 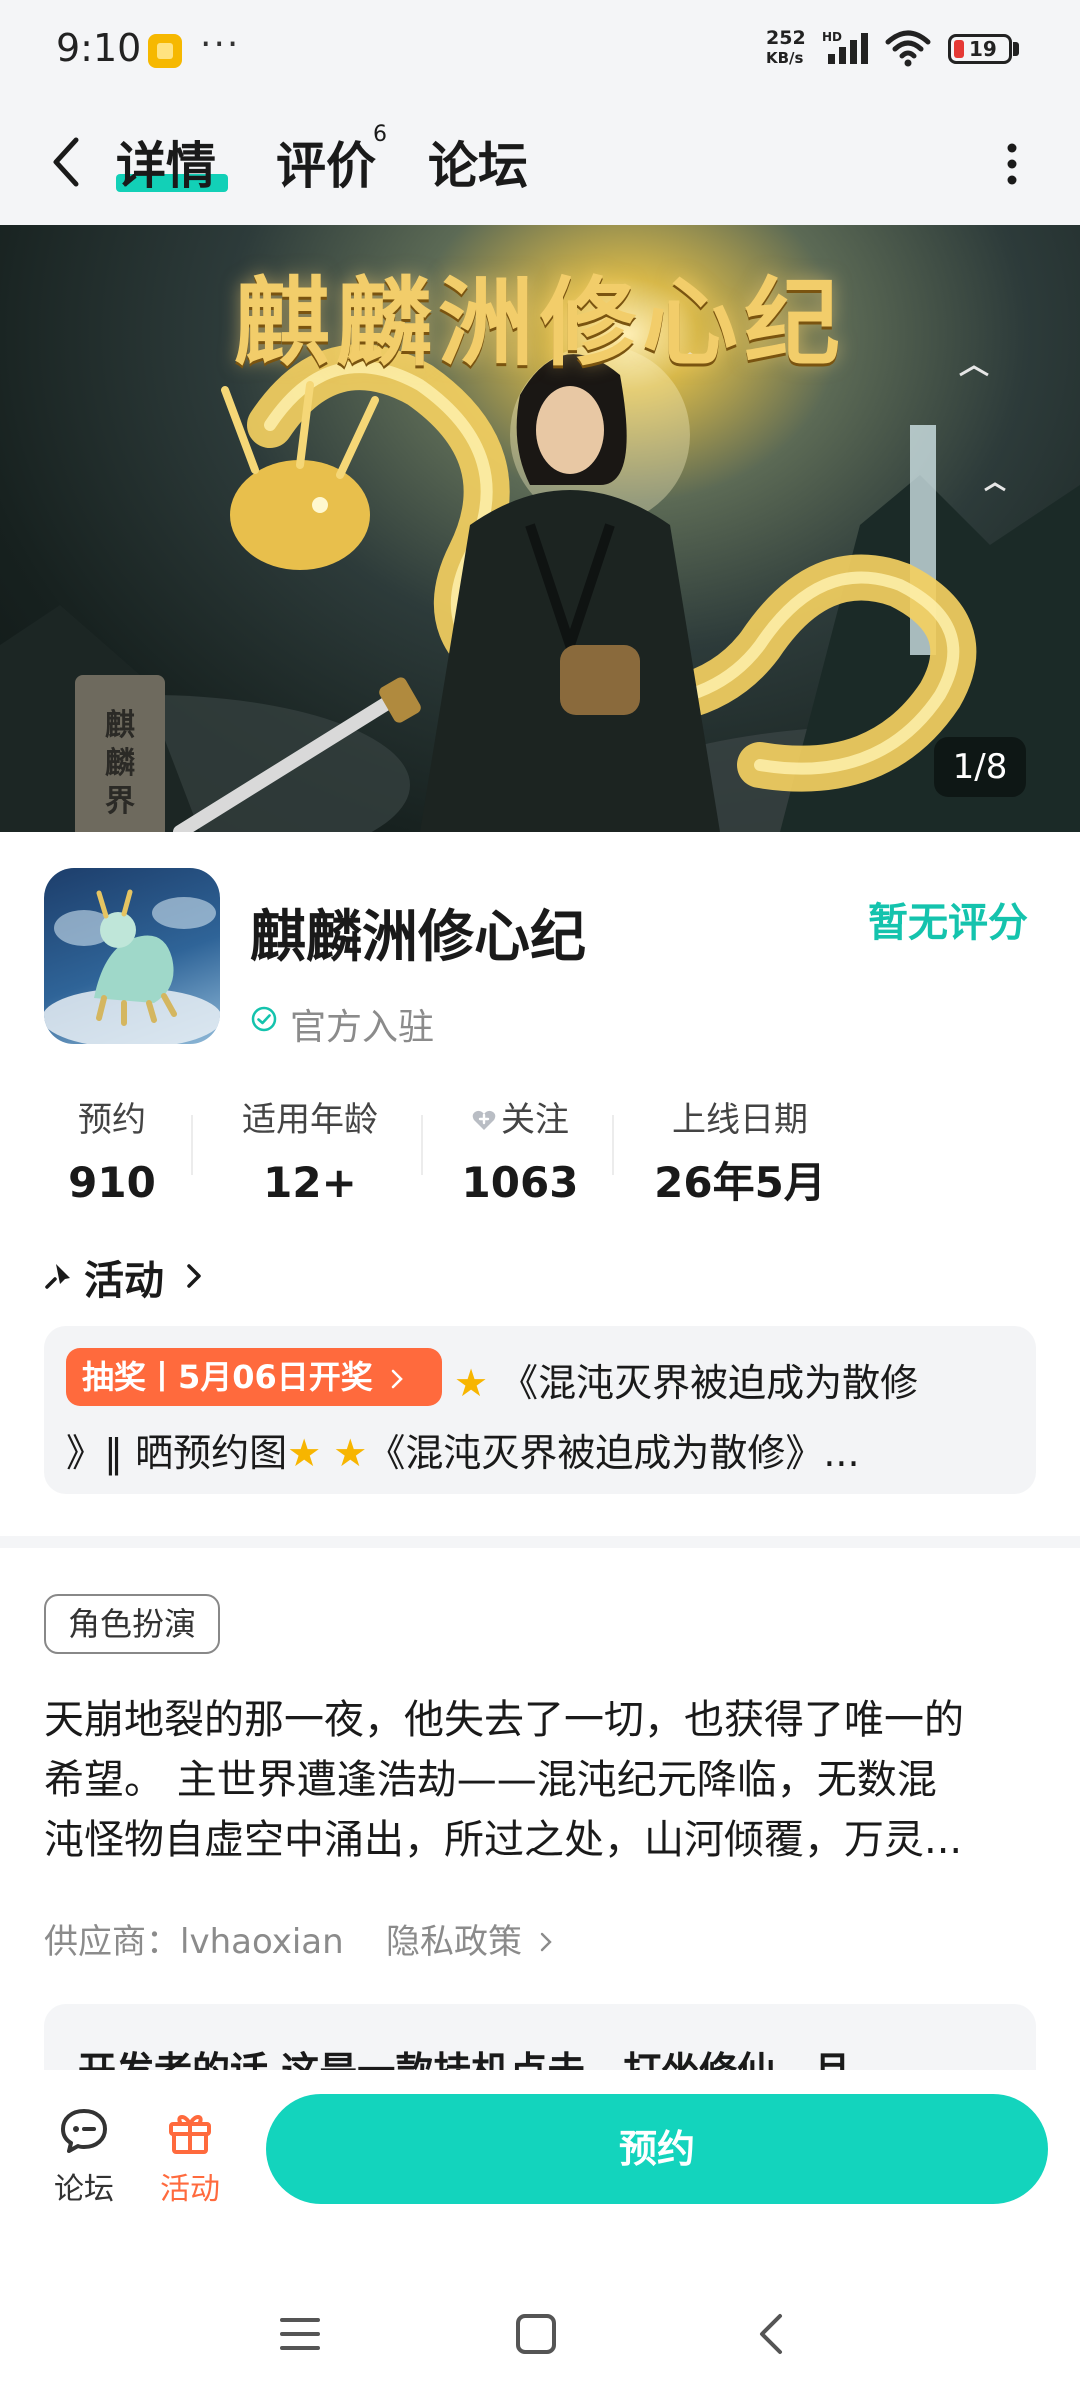 I want to click on network-speed: 252 KB/s, so click(x=786, y=48).